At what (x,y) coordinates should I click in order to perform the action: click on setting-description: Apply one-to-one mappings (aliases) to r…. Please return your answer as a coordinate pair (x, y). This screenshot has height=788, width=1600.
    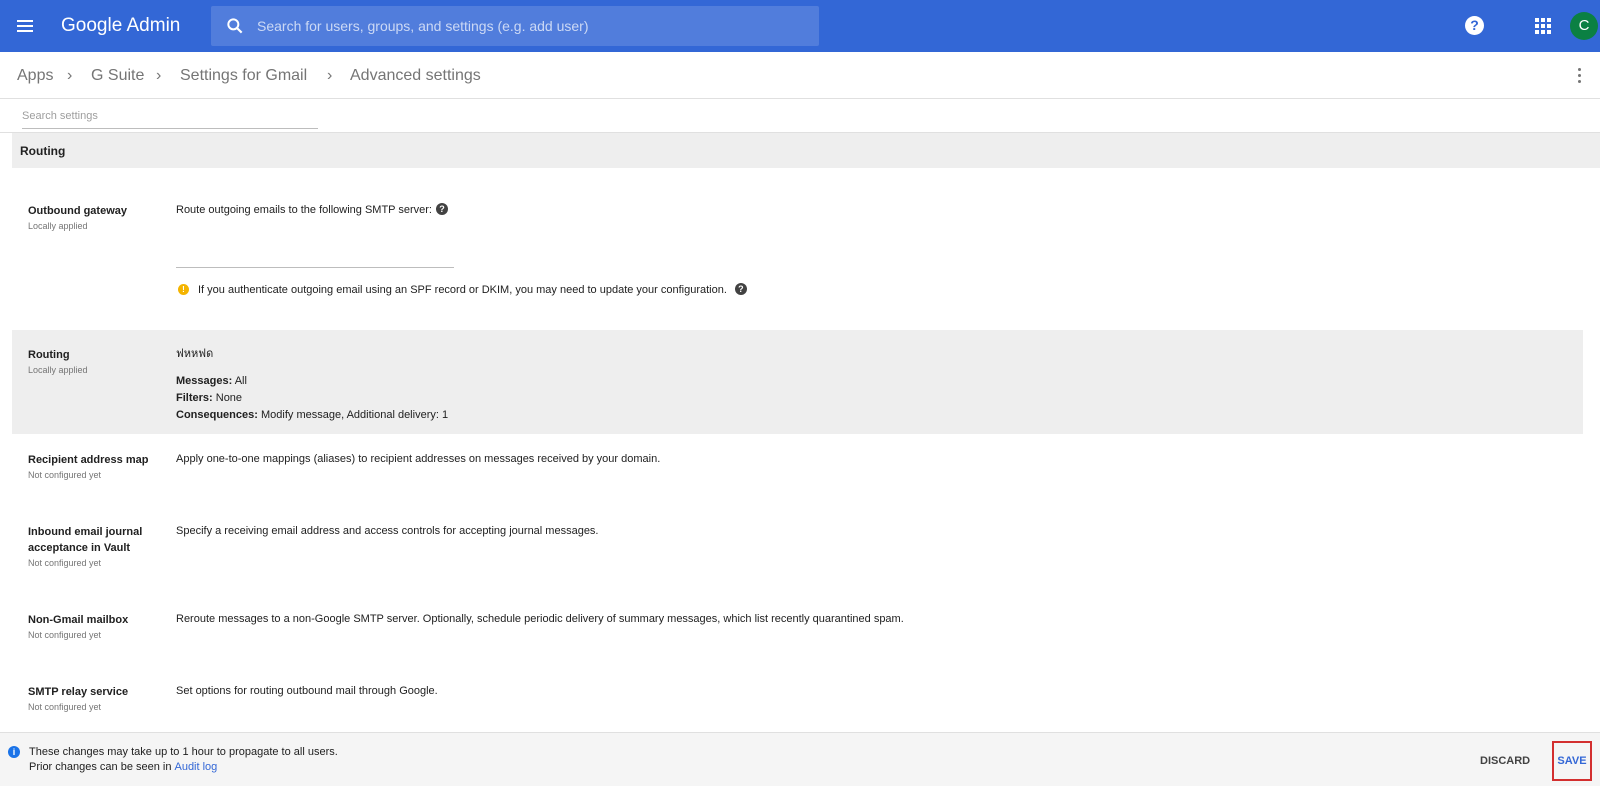
    Looking at the image, I should click on (418, 459).